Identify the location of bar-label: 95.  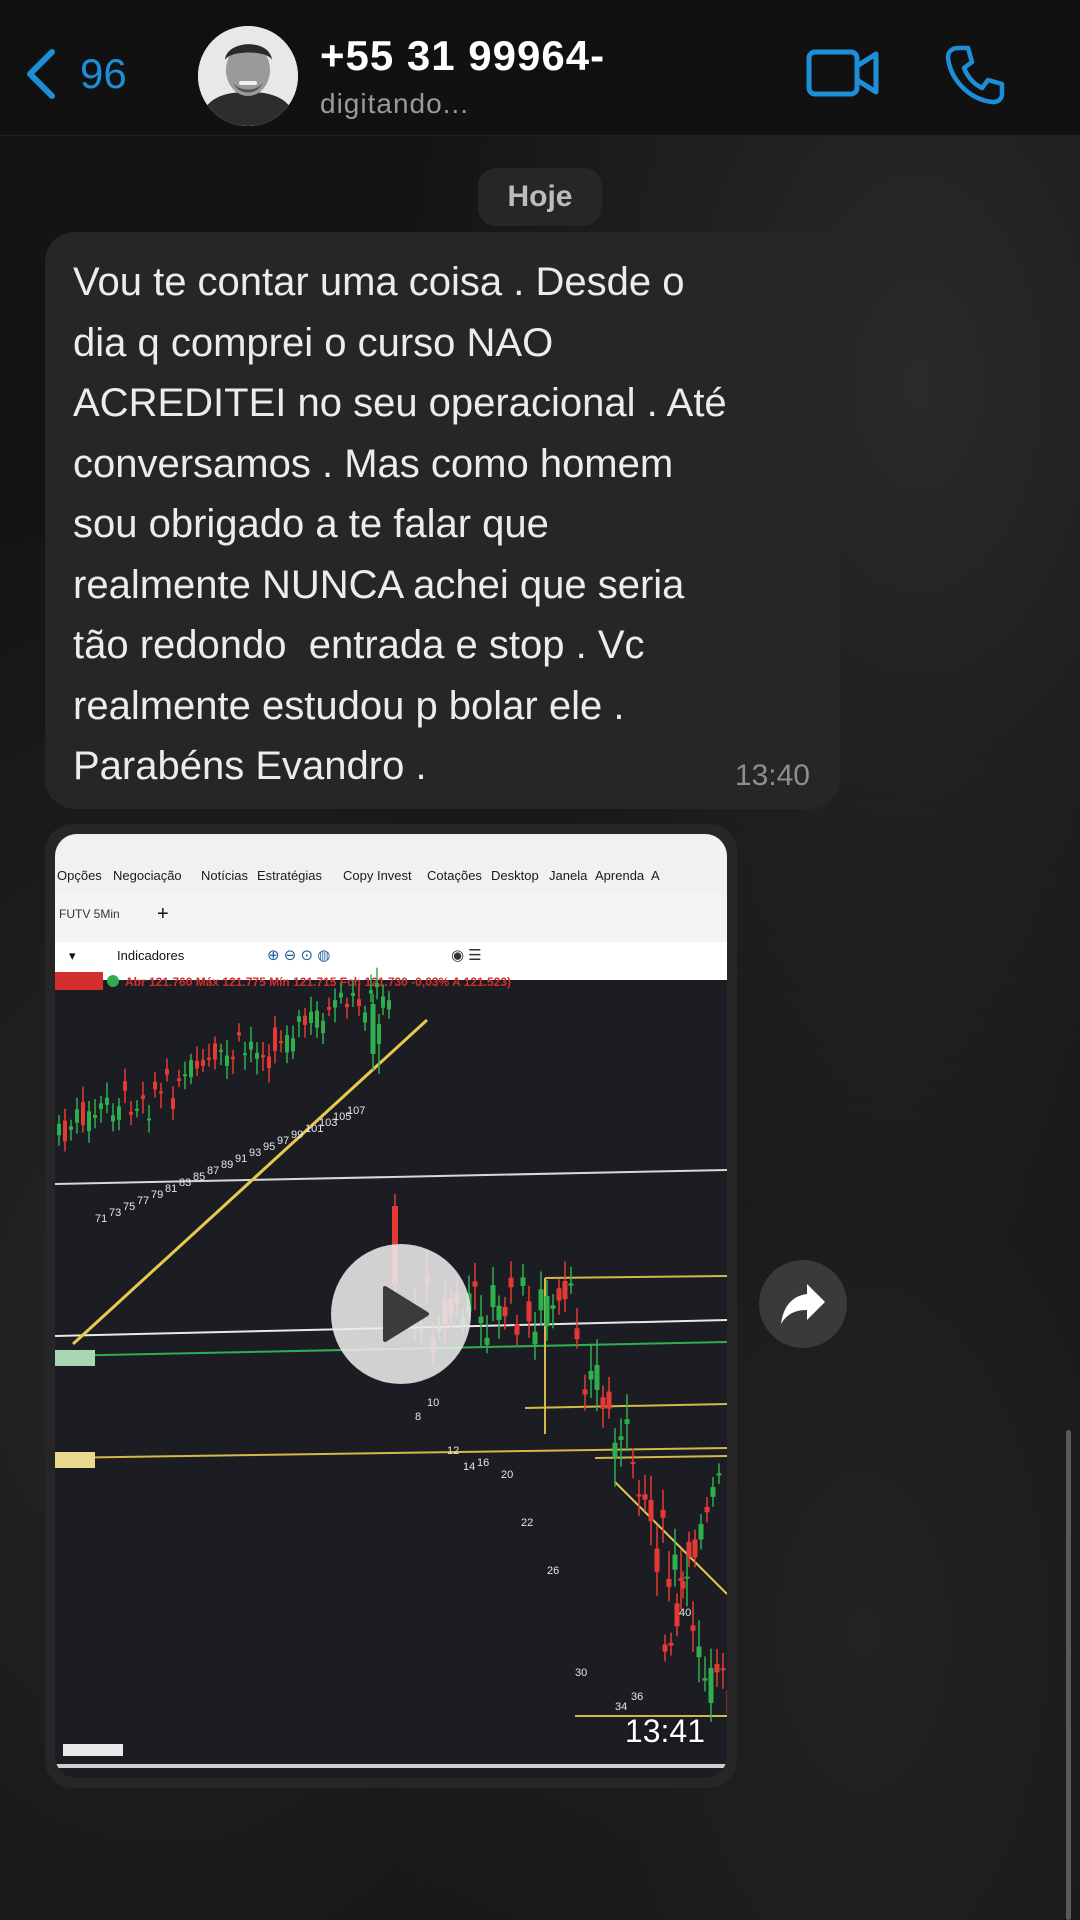
(269, 1147).